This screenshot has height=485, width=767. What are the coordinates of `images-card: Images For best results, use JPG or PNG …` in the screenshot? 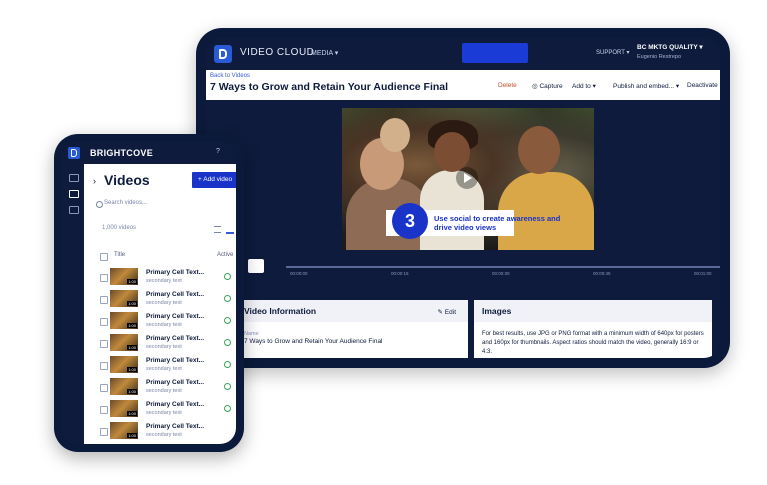 It's located at (593, 329).